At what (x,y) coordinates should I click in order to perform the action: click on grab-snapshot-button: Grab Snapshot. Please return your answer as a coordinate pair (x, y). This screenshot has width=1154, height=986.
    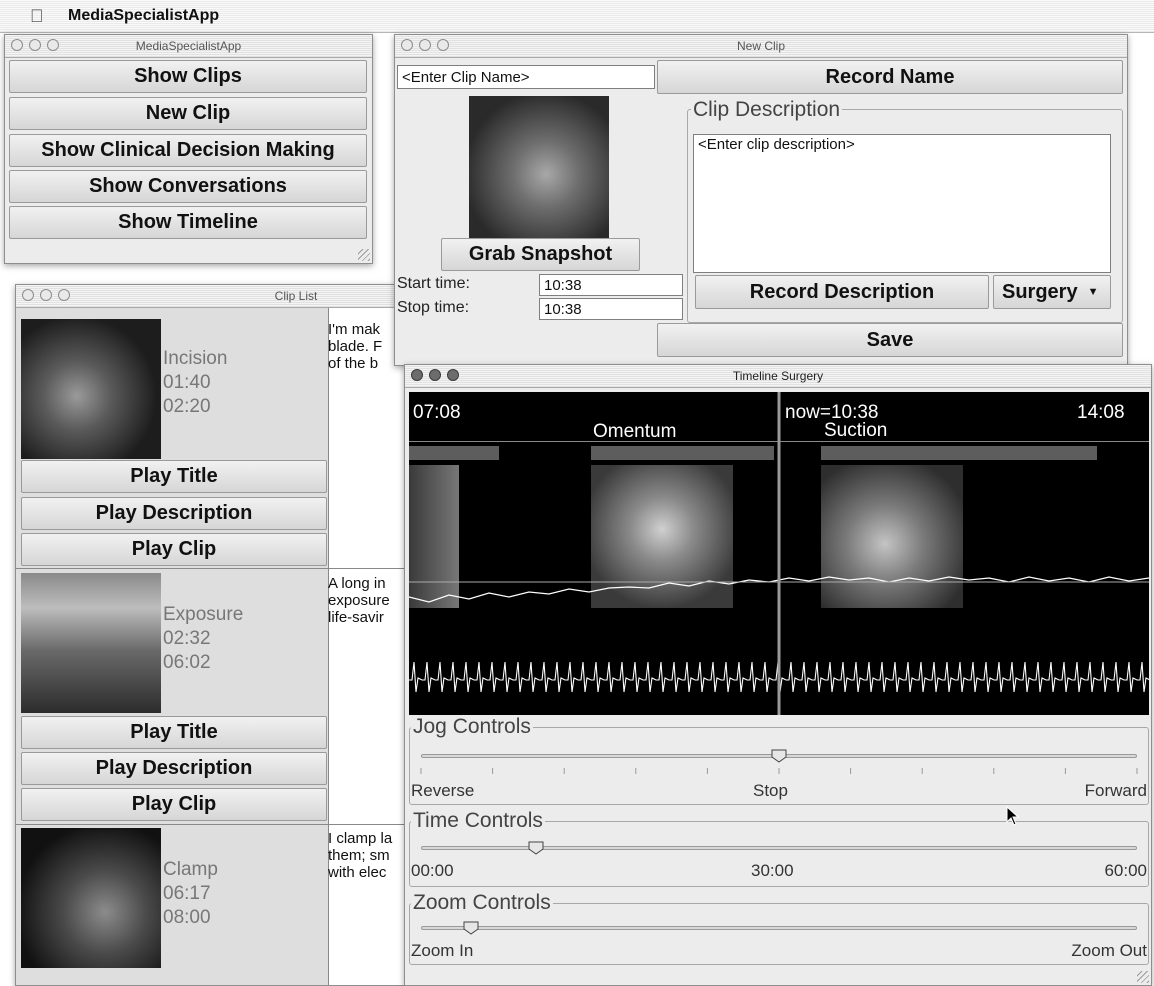
    Looking at the image, I should click on (540, 254).